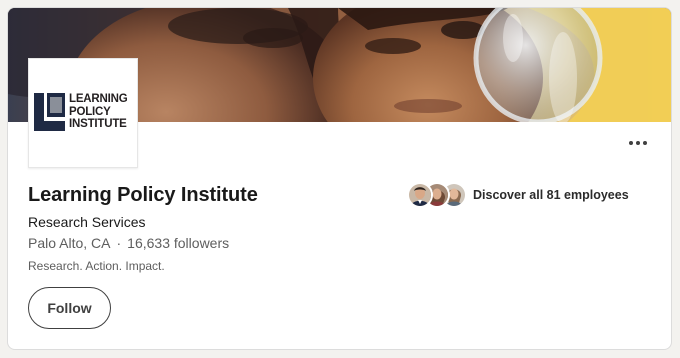  I want to click on logo-wordmark: LEARNING POLICY INSTITUTE, so click(102, 112).